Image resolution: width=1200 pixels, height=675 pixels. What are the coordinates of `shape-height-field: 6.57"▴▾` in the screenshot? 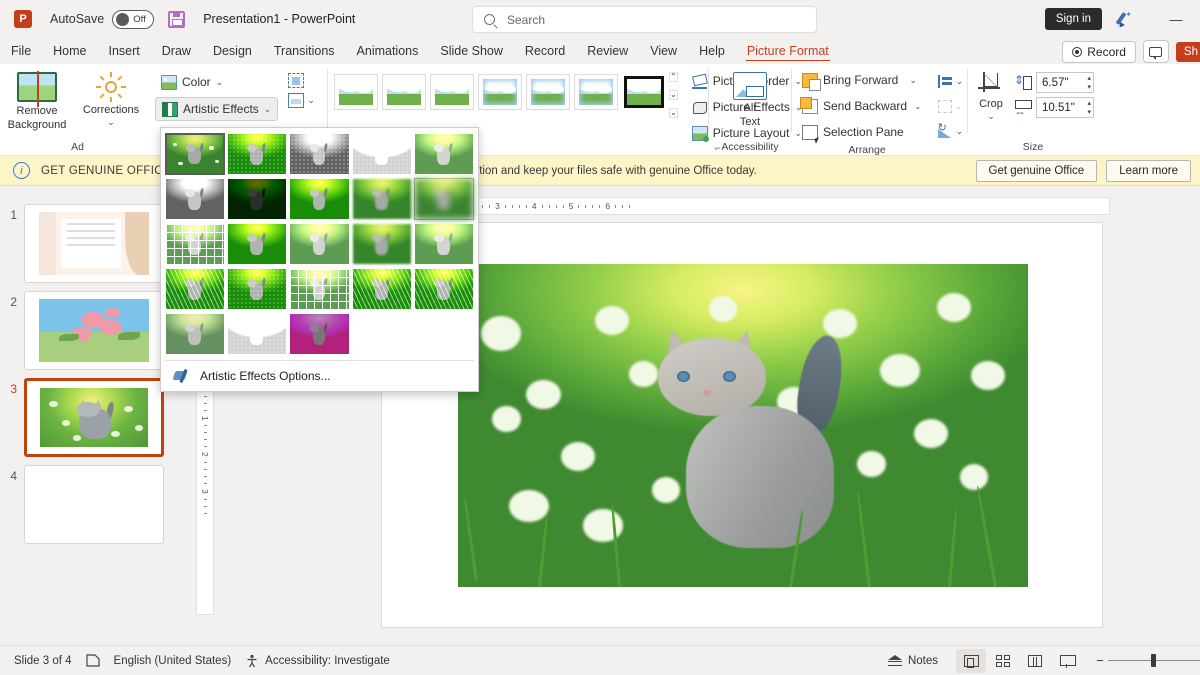 It's located at (1054, 82).